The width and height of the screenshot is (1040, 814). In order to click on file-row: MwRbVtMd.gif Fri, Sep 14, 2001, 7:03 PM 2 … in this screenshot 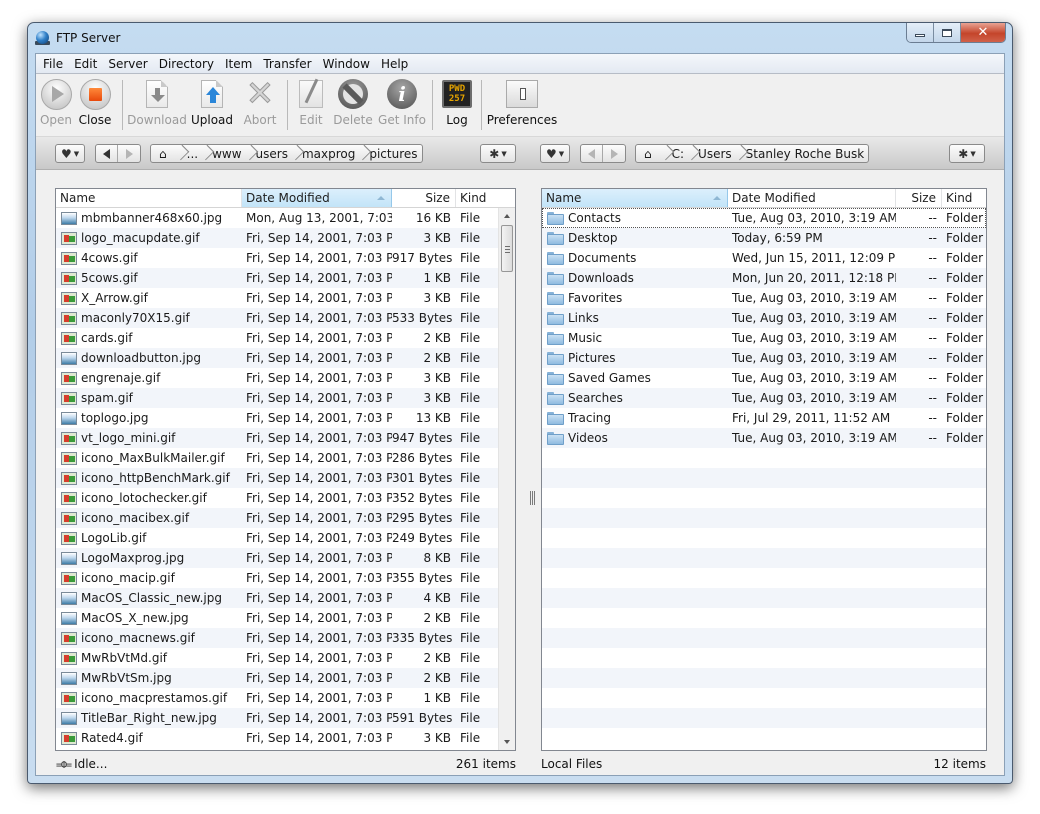, I will do `click(277, 658)`.